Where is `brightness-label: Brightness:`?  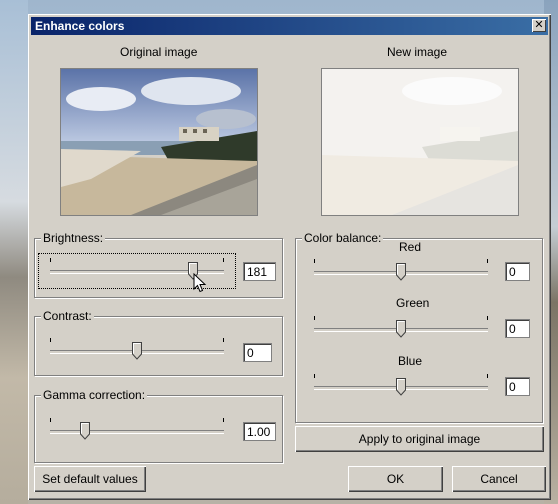
brightness-label: Brightness: is located at coordinates (73, 238).